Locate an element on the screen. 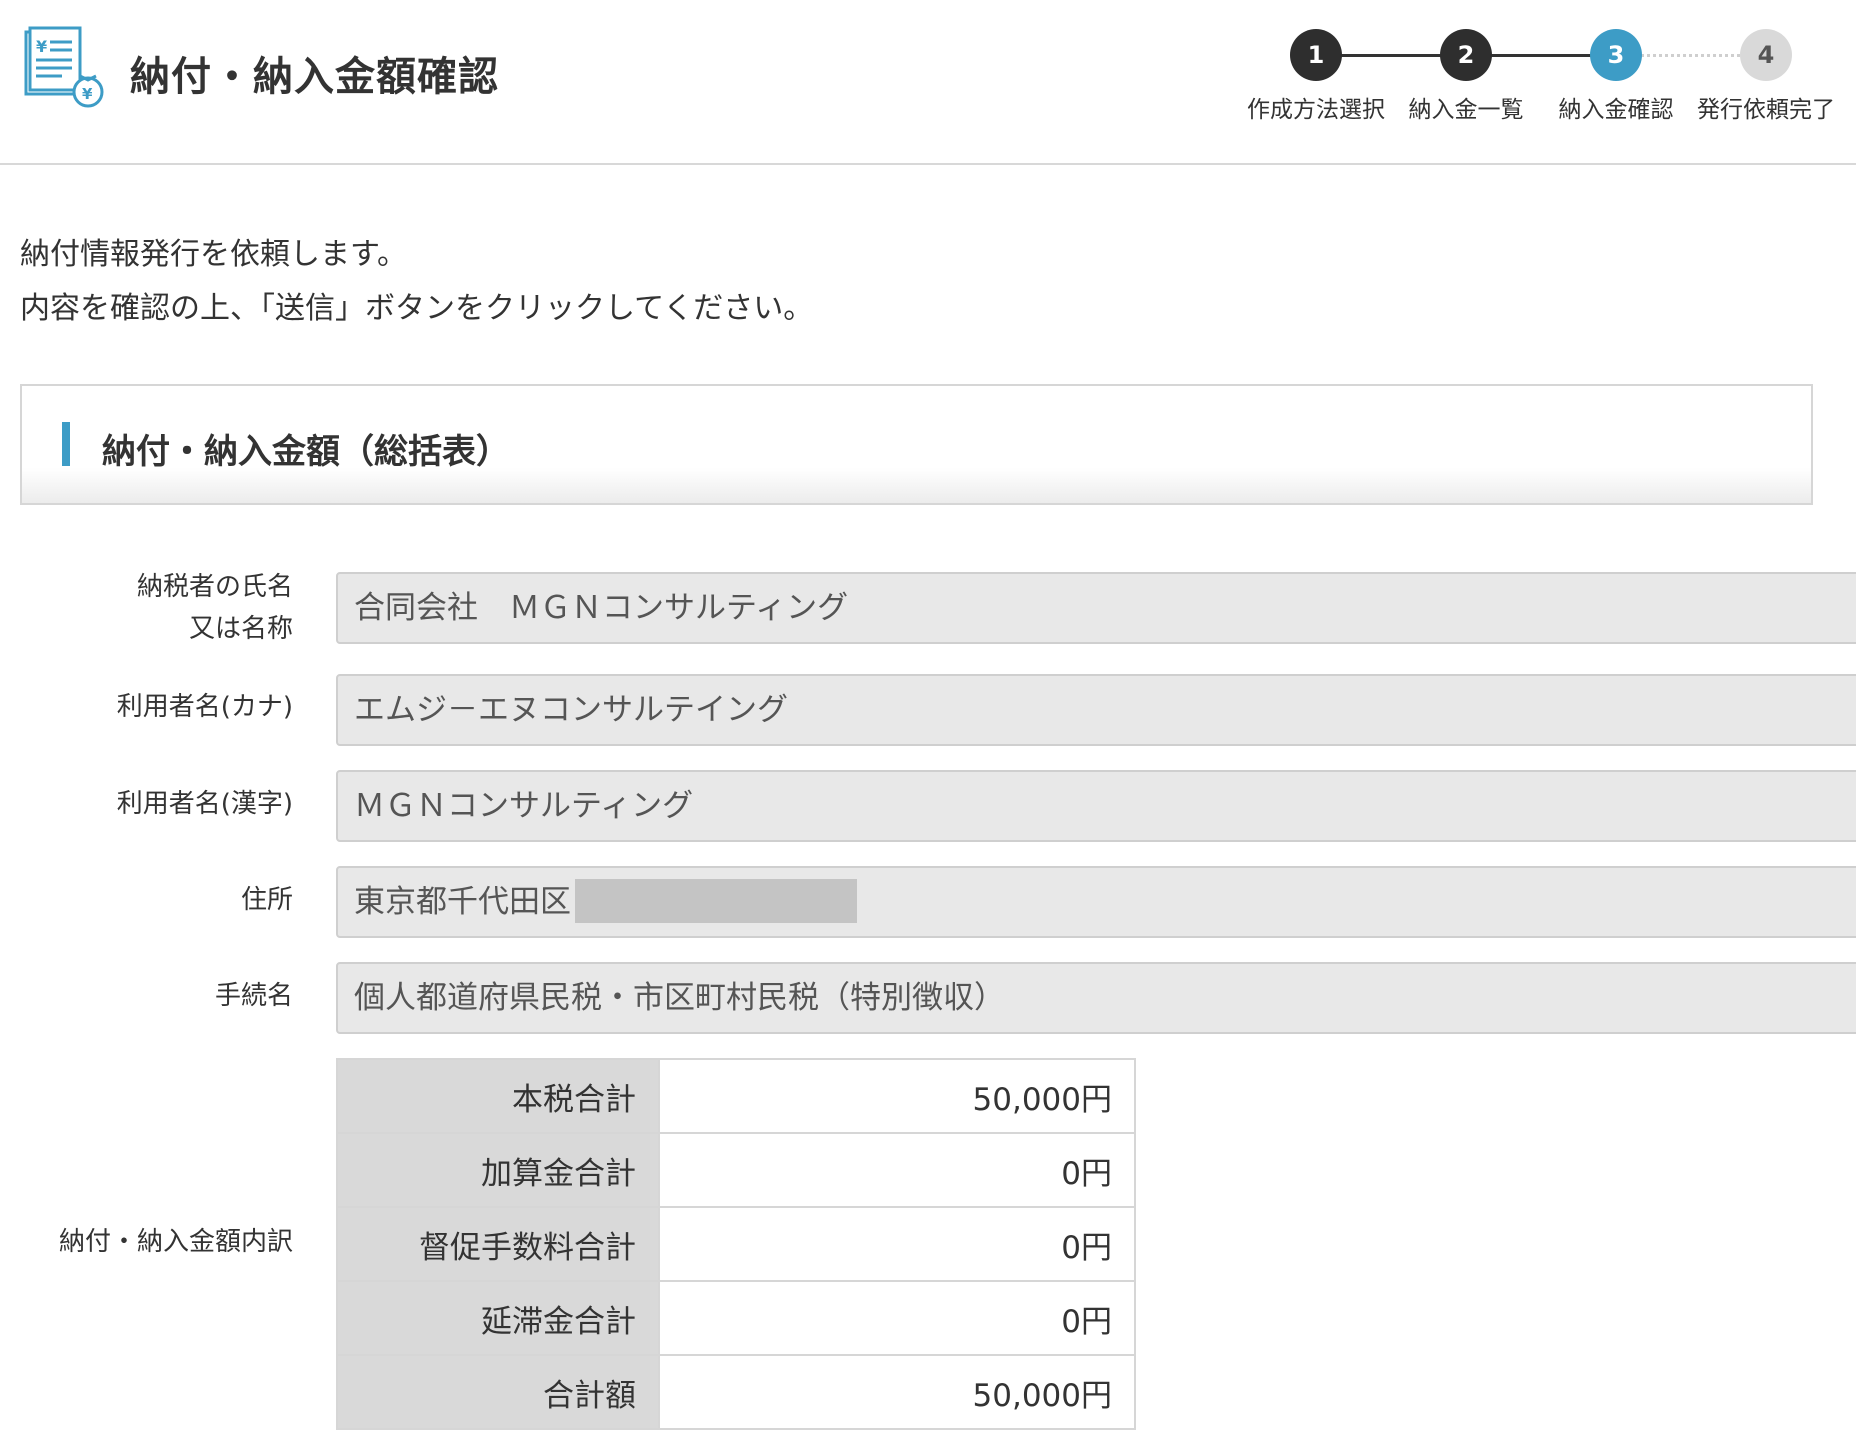 The height and width of the screenshot is (1446, 1856). user-kanji-field: ＭＧＮコンサルティング is located at coordinates (1096, 806).